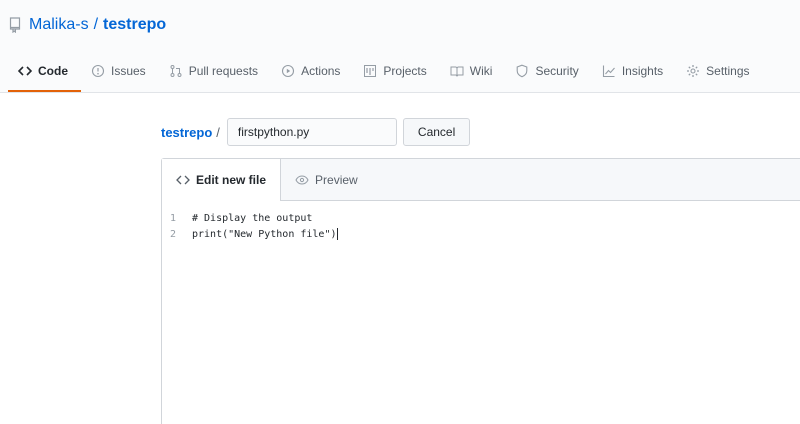  Describe the element at coordinates (264, 234) in the screenshot. I see `line-content: print("New Python file")` at that location.